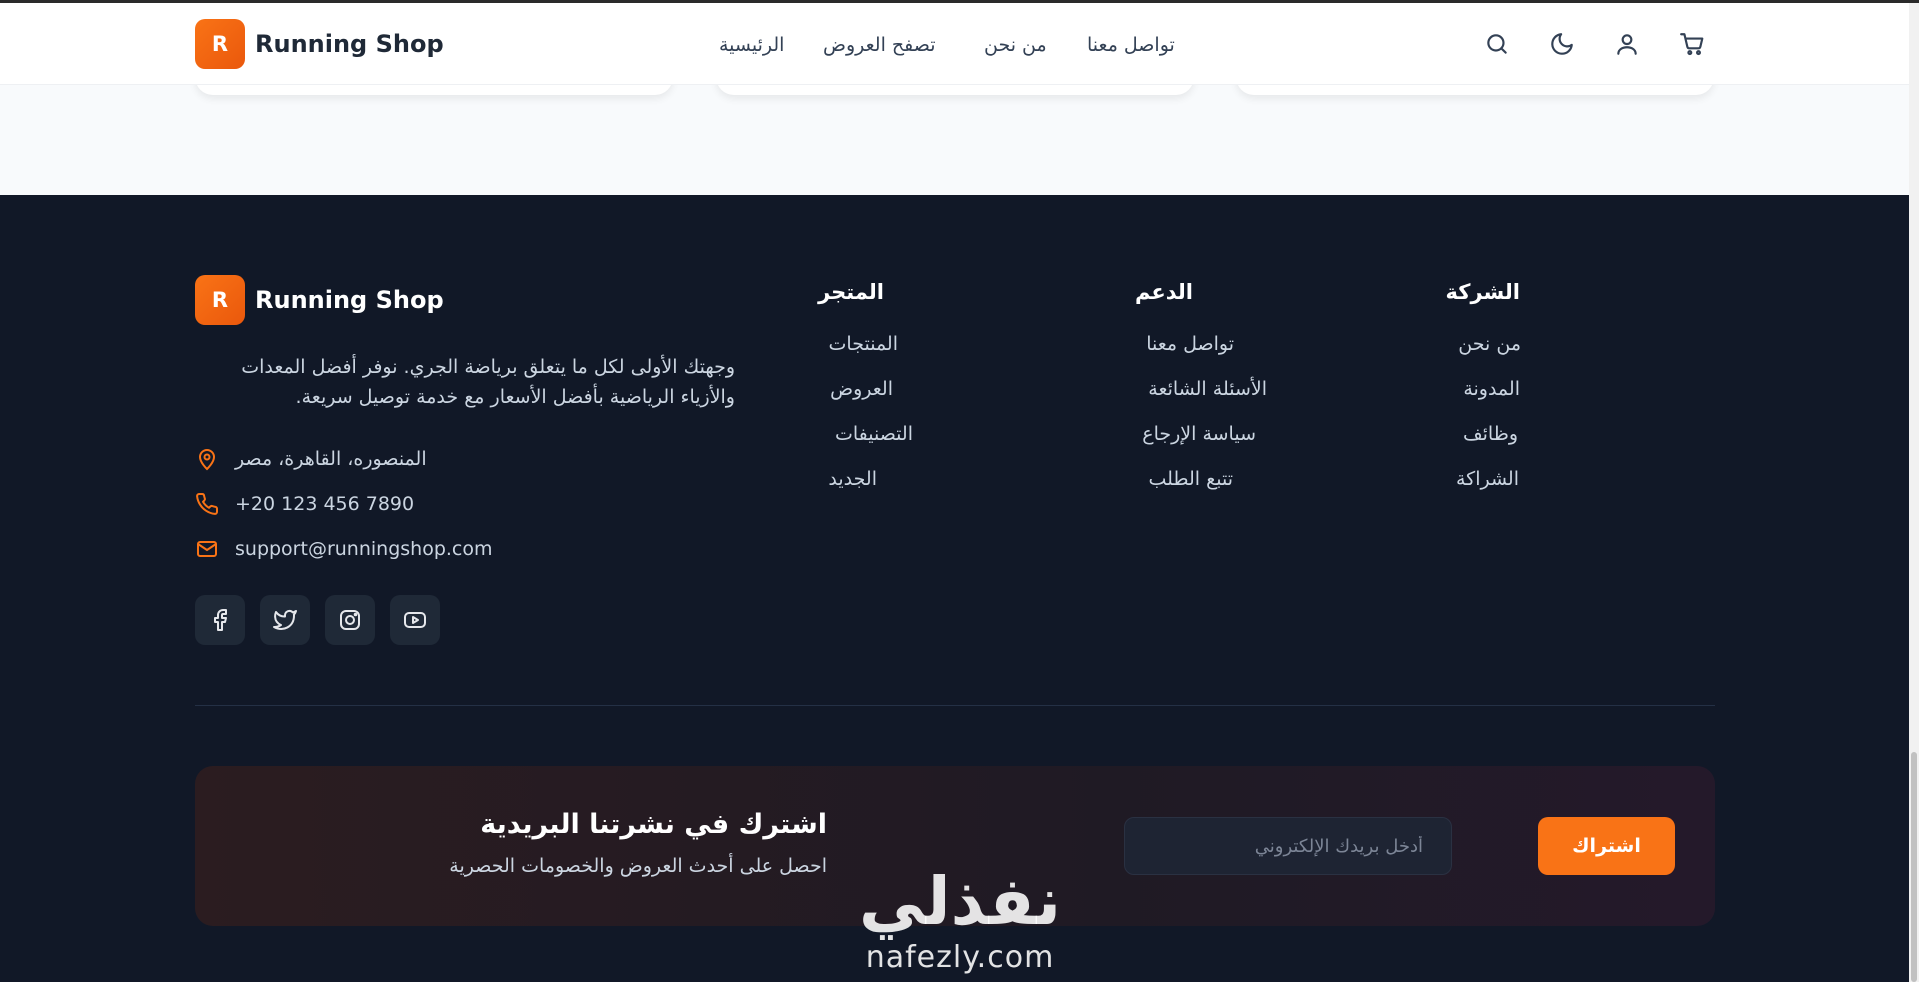 The height and width of the screenshot is (982, 1919). Describe the element at coordinates (861, 389) in the screenshot. I see `footer-link-offers: العروض` at that location.